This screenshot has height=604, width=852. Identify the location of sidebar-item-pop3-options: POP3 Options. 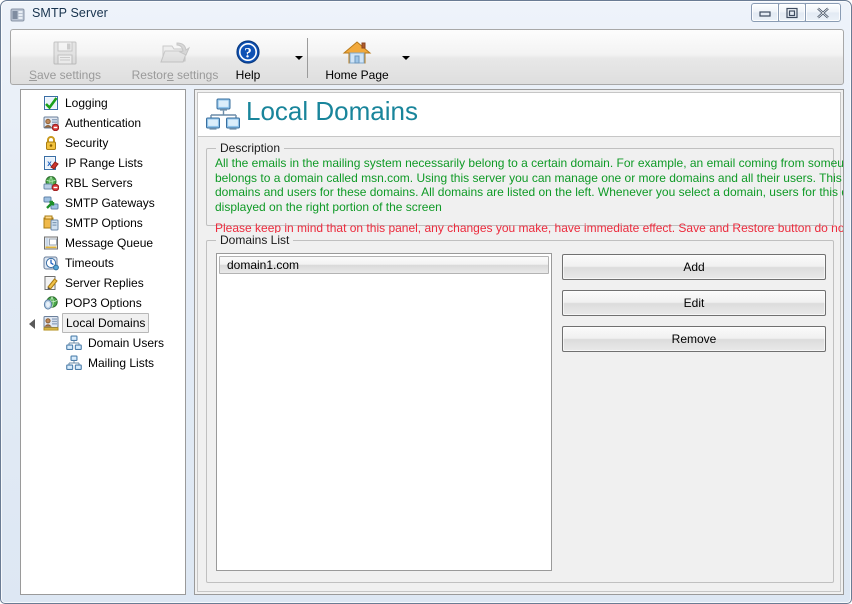
(103, 303).